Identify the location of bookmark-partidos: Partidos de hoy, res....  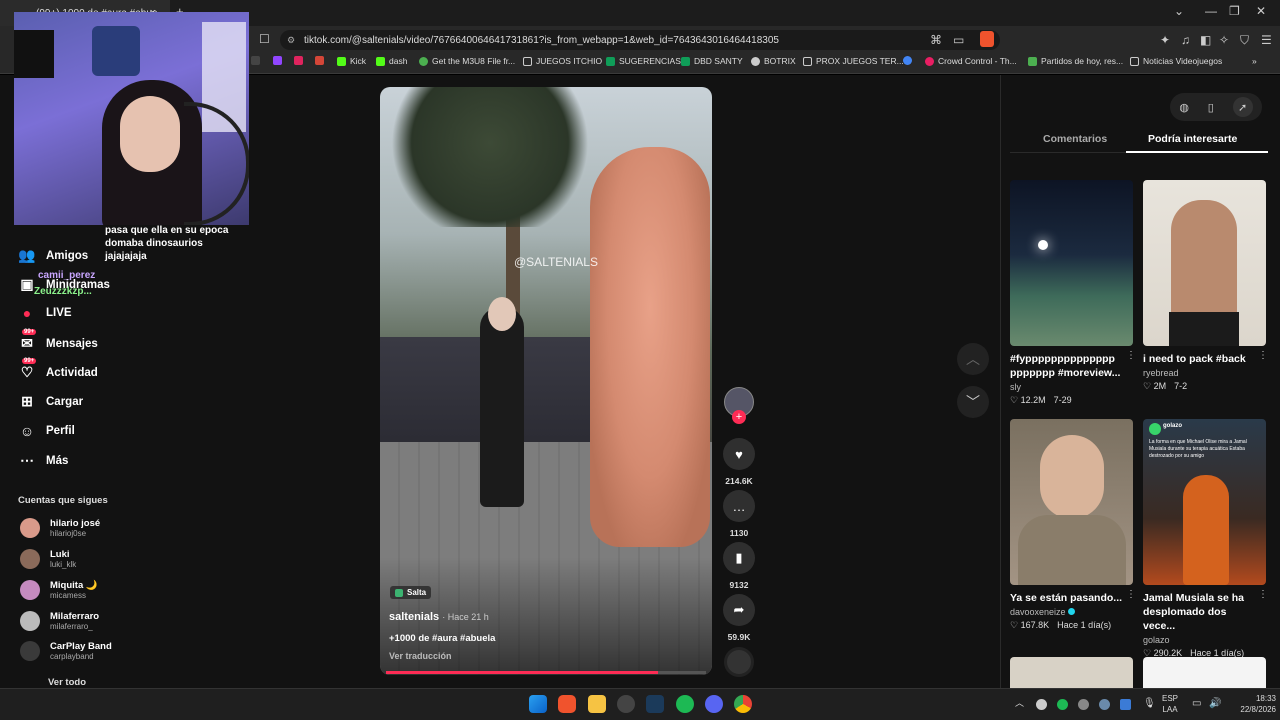
(1075, 61).